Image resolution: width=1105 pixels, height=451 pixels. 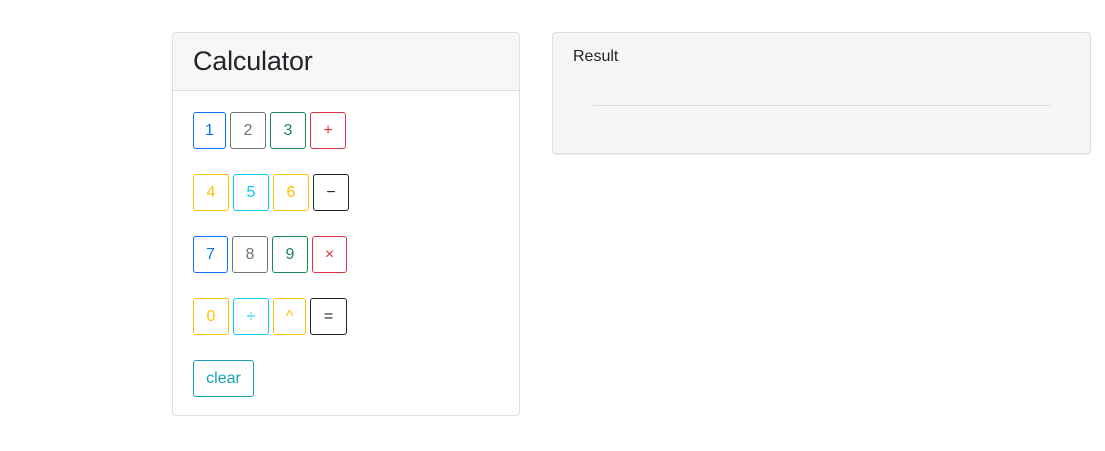 What do you see at coordinates (328, 130) in the screenshot?
I see `add-button: +` at bounding box center [328, 130].